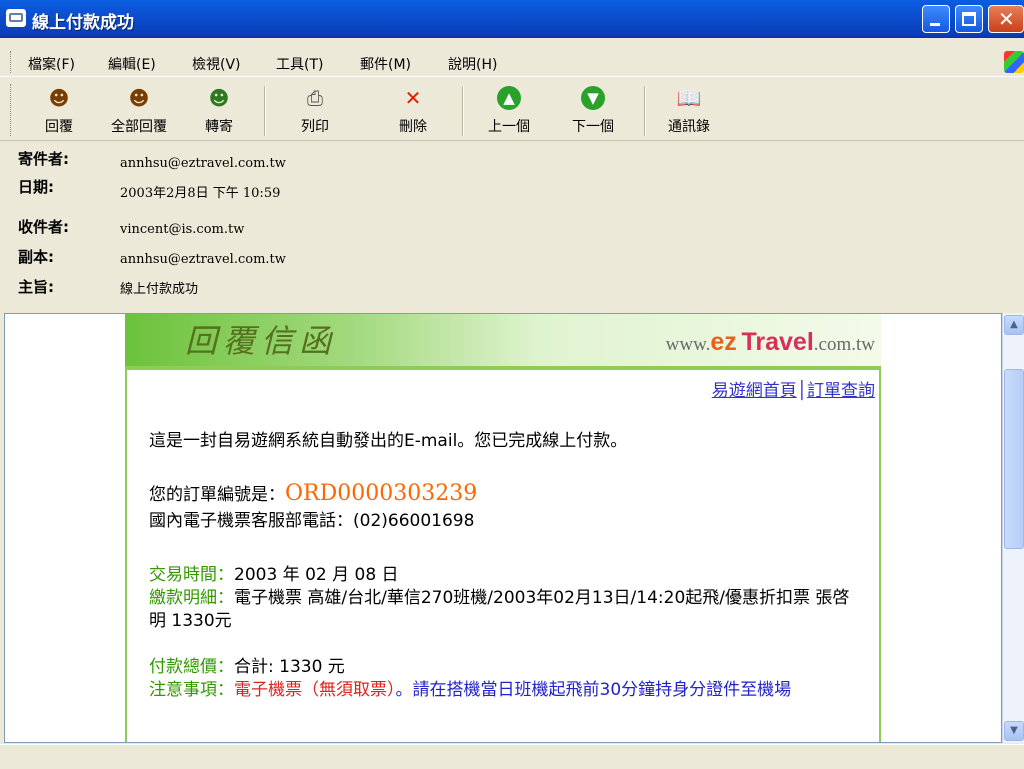 The image size is (1024, 769). Describe the element at coordinates (191, 690) in the screenshot. I see `note-label: 注意事項：` at that location.